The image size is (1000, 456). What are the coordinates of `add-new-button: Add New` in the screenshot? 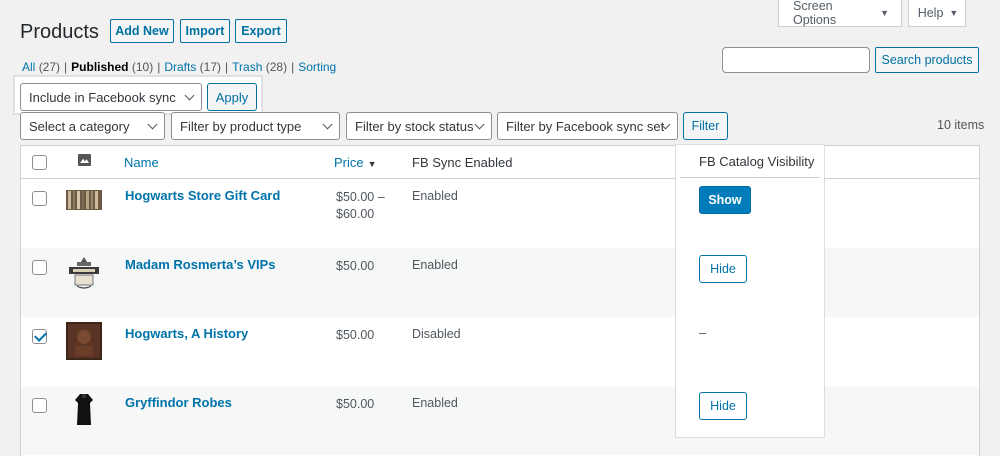 It's located at (142, 31).